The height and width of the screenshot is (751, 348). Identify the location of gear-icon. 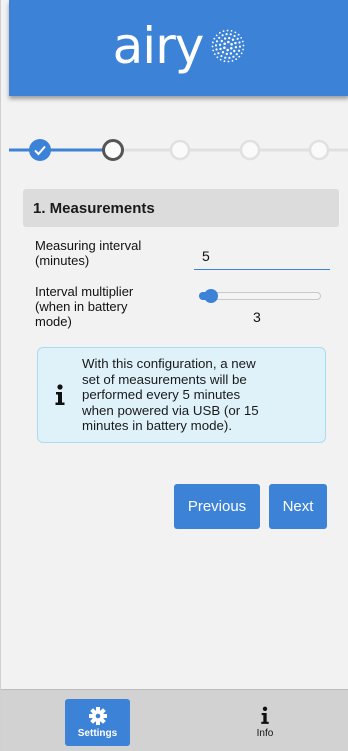
(97, 715).